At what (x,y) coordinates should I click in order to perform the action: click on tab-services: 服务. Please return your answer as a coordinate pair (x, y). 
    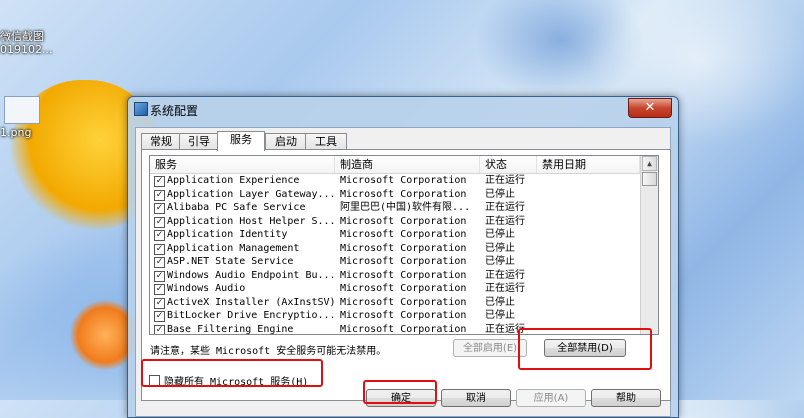
    Looking at the image, I should click on (241, 141).